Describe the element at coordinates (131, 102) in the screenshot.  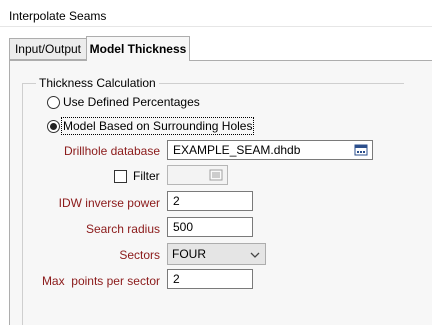
I see `radio-label: Use Defined Percentages` at that location.